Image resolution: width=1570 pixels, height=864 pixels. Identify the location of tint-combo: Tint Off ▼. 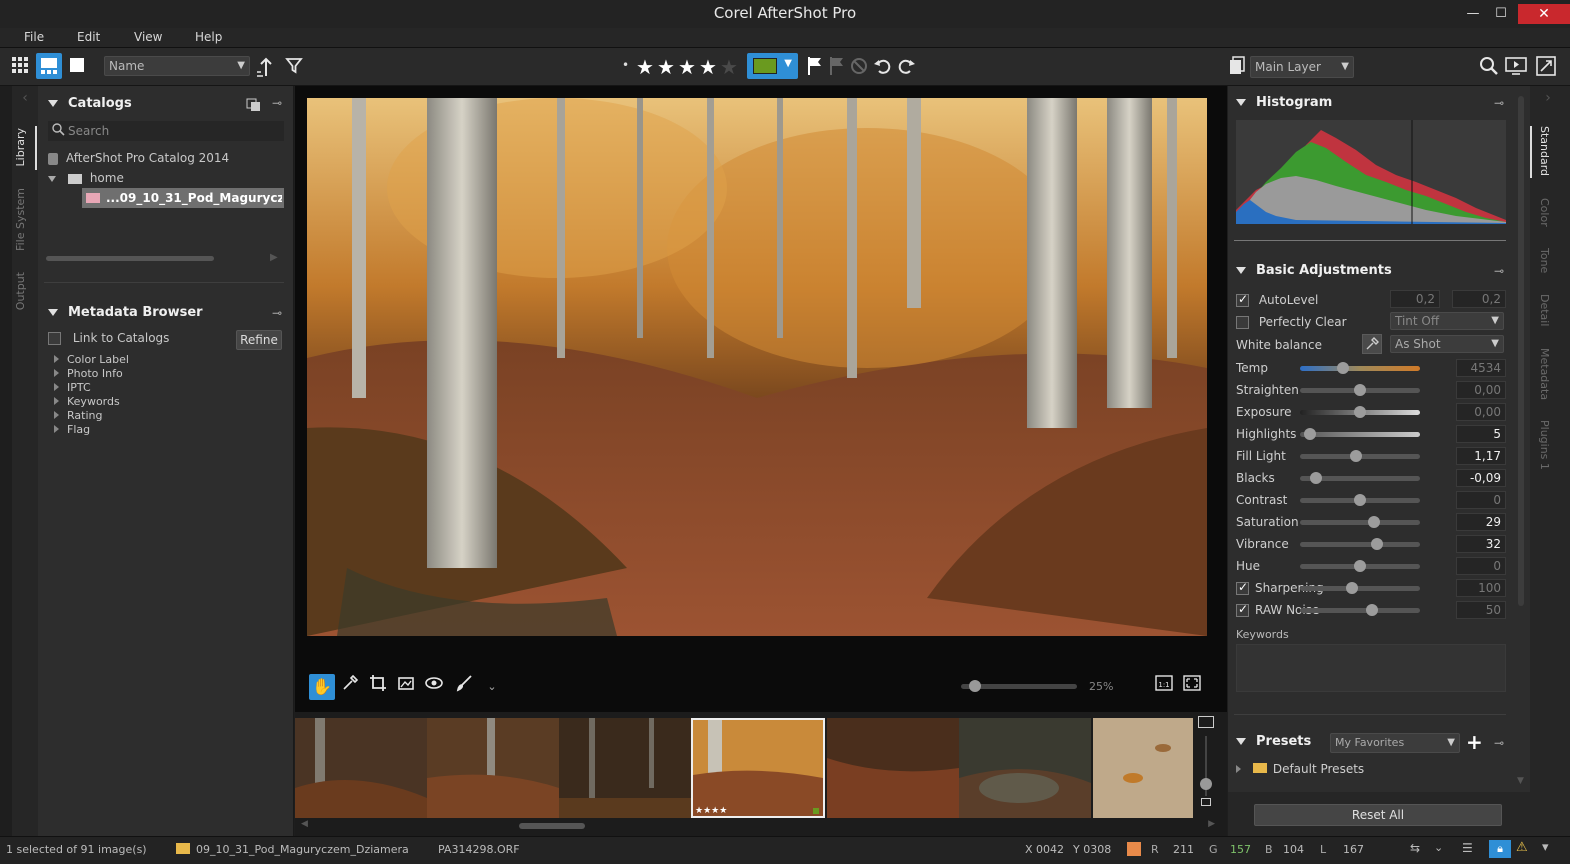
(1447, 321).